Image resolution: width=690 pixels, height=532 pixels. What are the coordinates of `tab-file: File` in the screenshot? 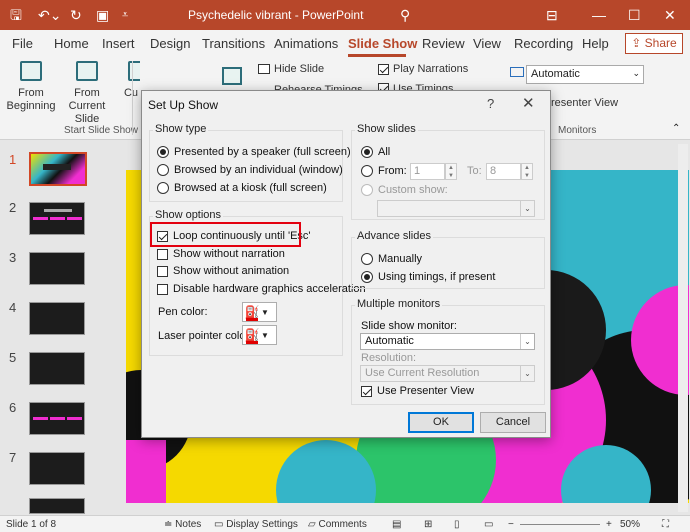 It's located at (22, 43).